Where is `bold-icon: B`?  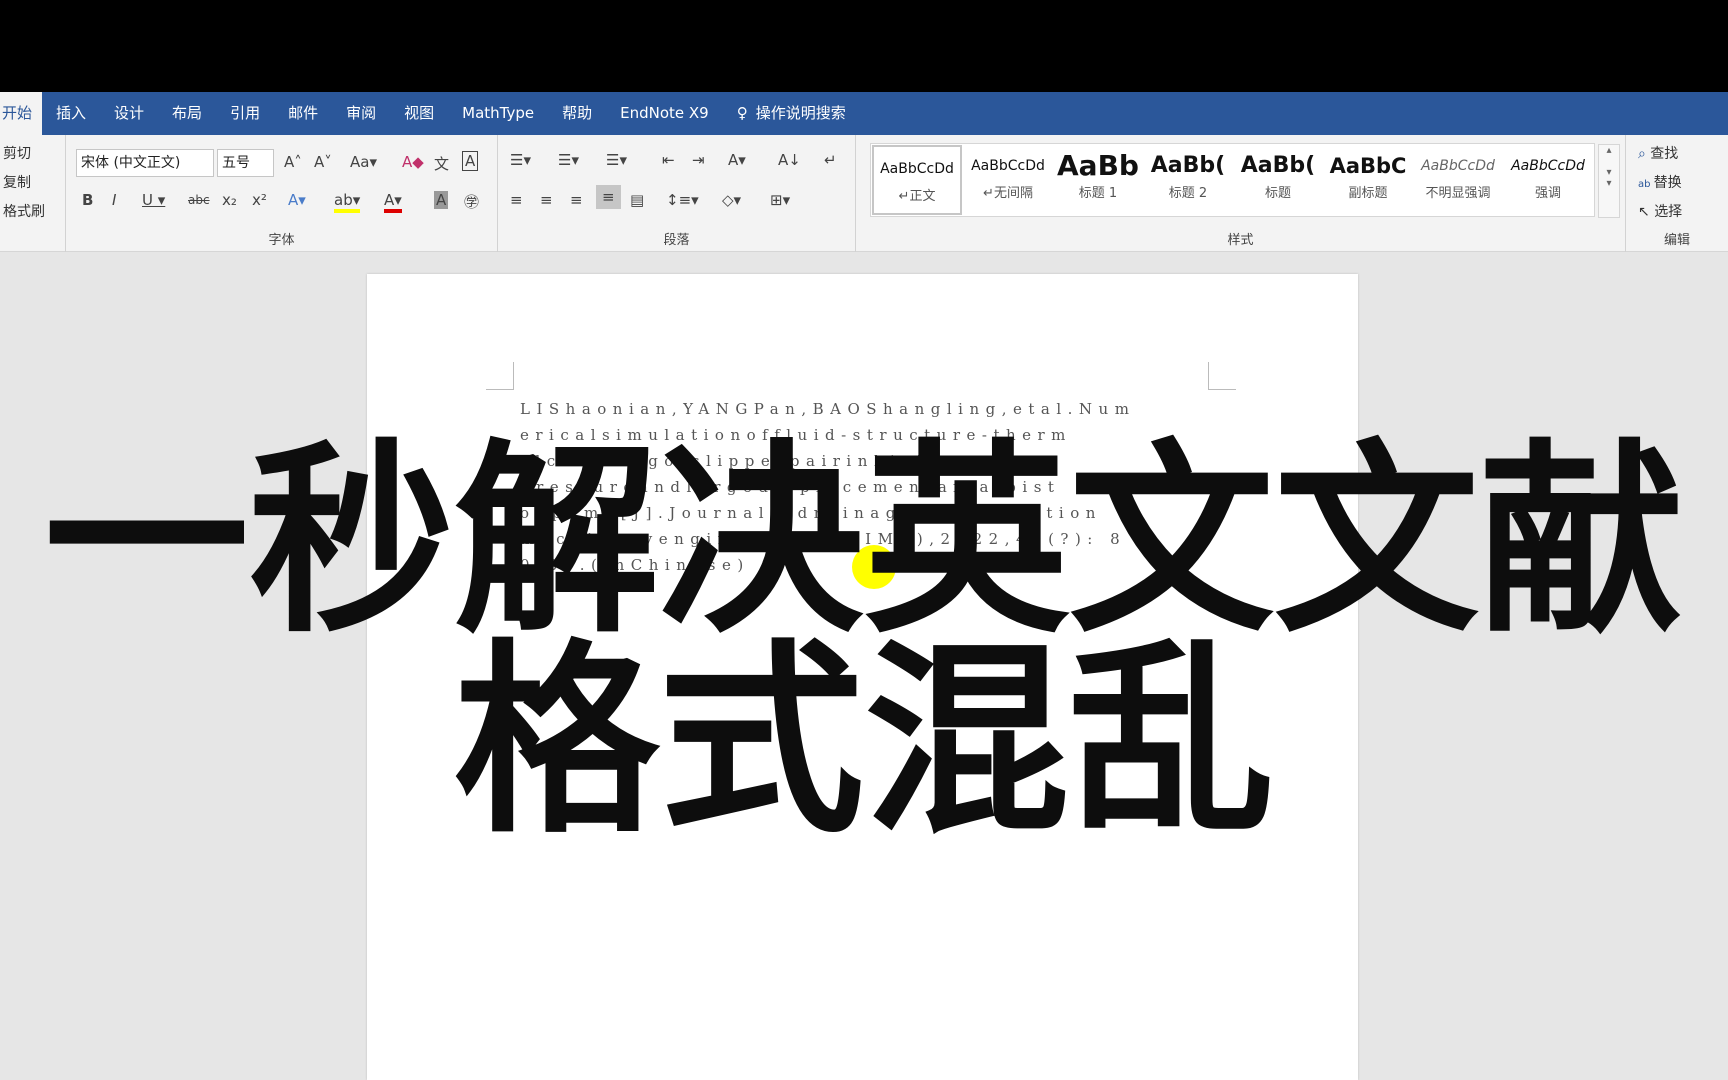
bold-icon: B is located at coordinates (87, 200).